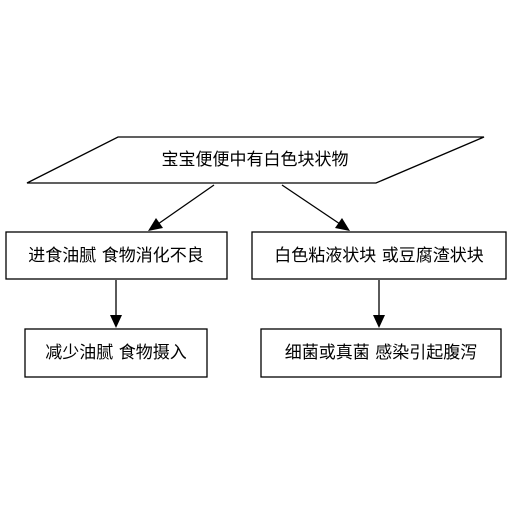 This screenshot has width=515, height=515. I want to click on left-cause-node: 进食油腻 食物消化不良, so click(116, 255).